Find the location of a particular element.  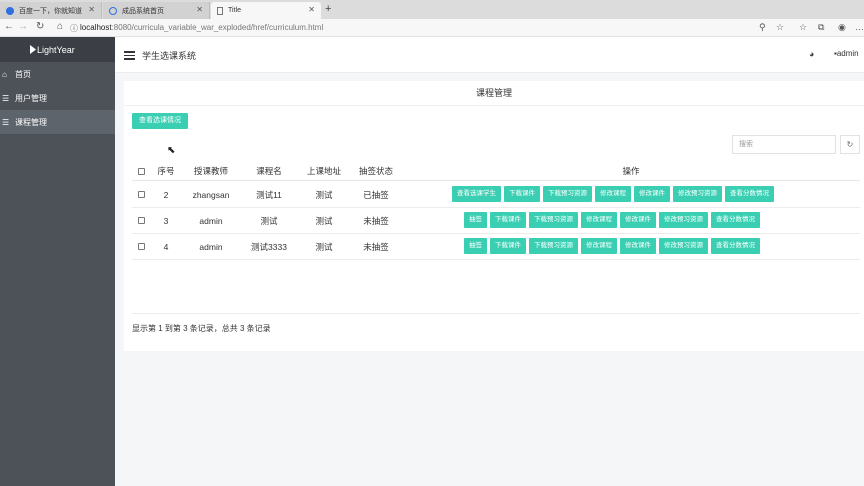

profile-icon: ◉ is located at coordinates (842, 27).